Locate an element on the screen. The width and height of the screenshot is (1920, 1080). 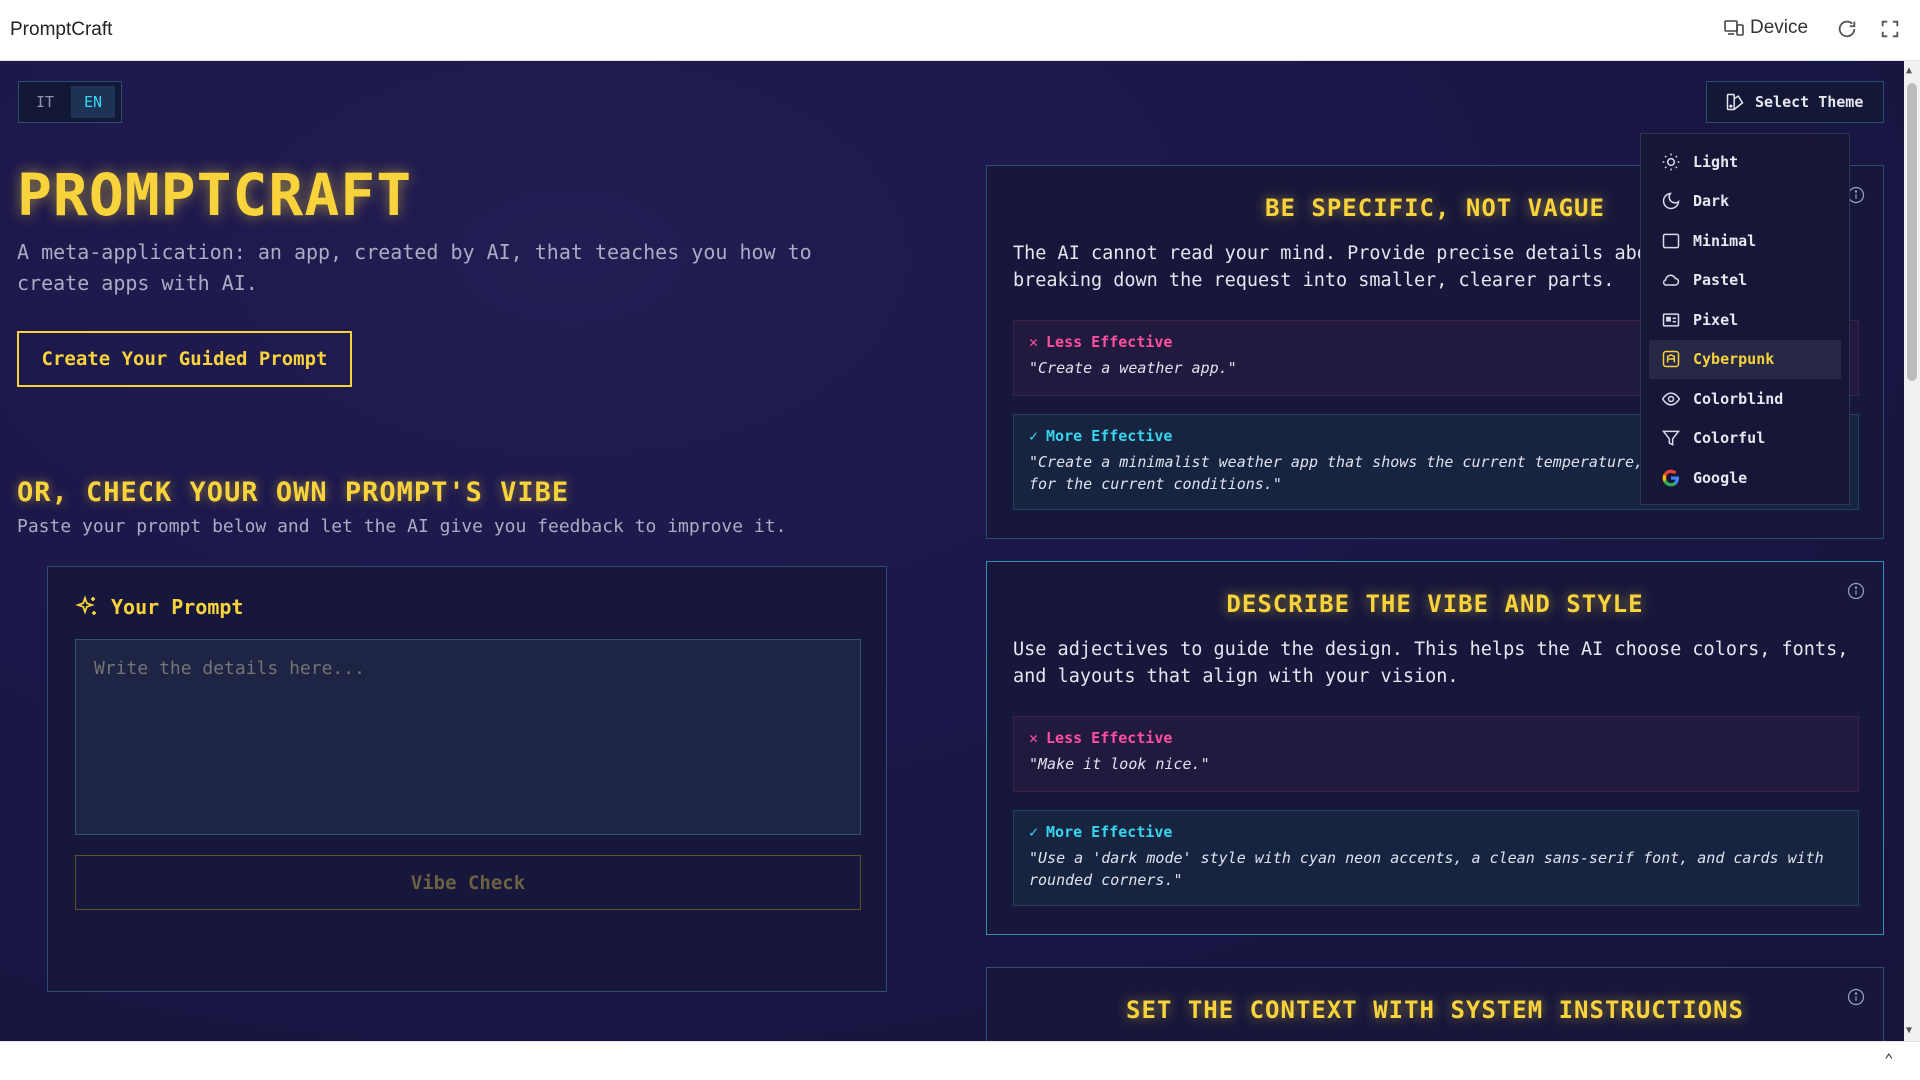
prompt-label-row: Your Prompt is located at coordinates (159, 607).